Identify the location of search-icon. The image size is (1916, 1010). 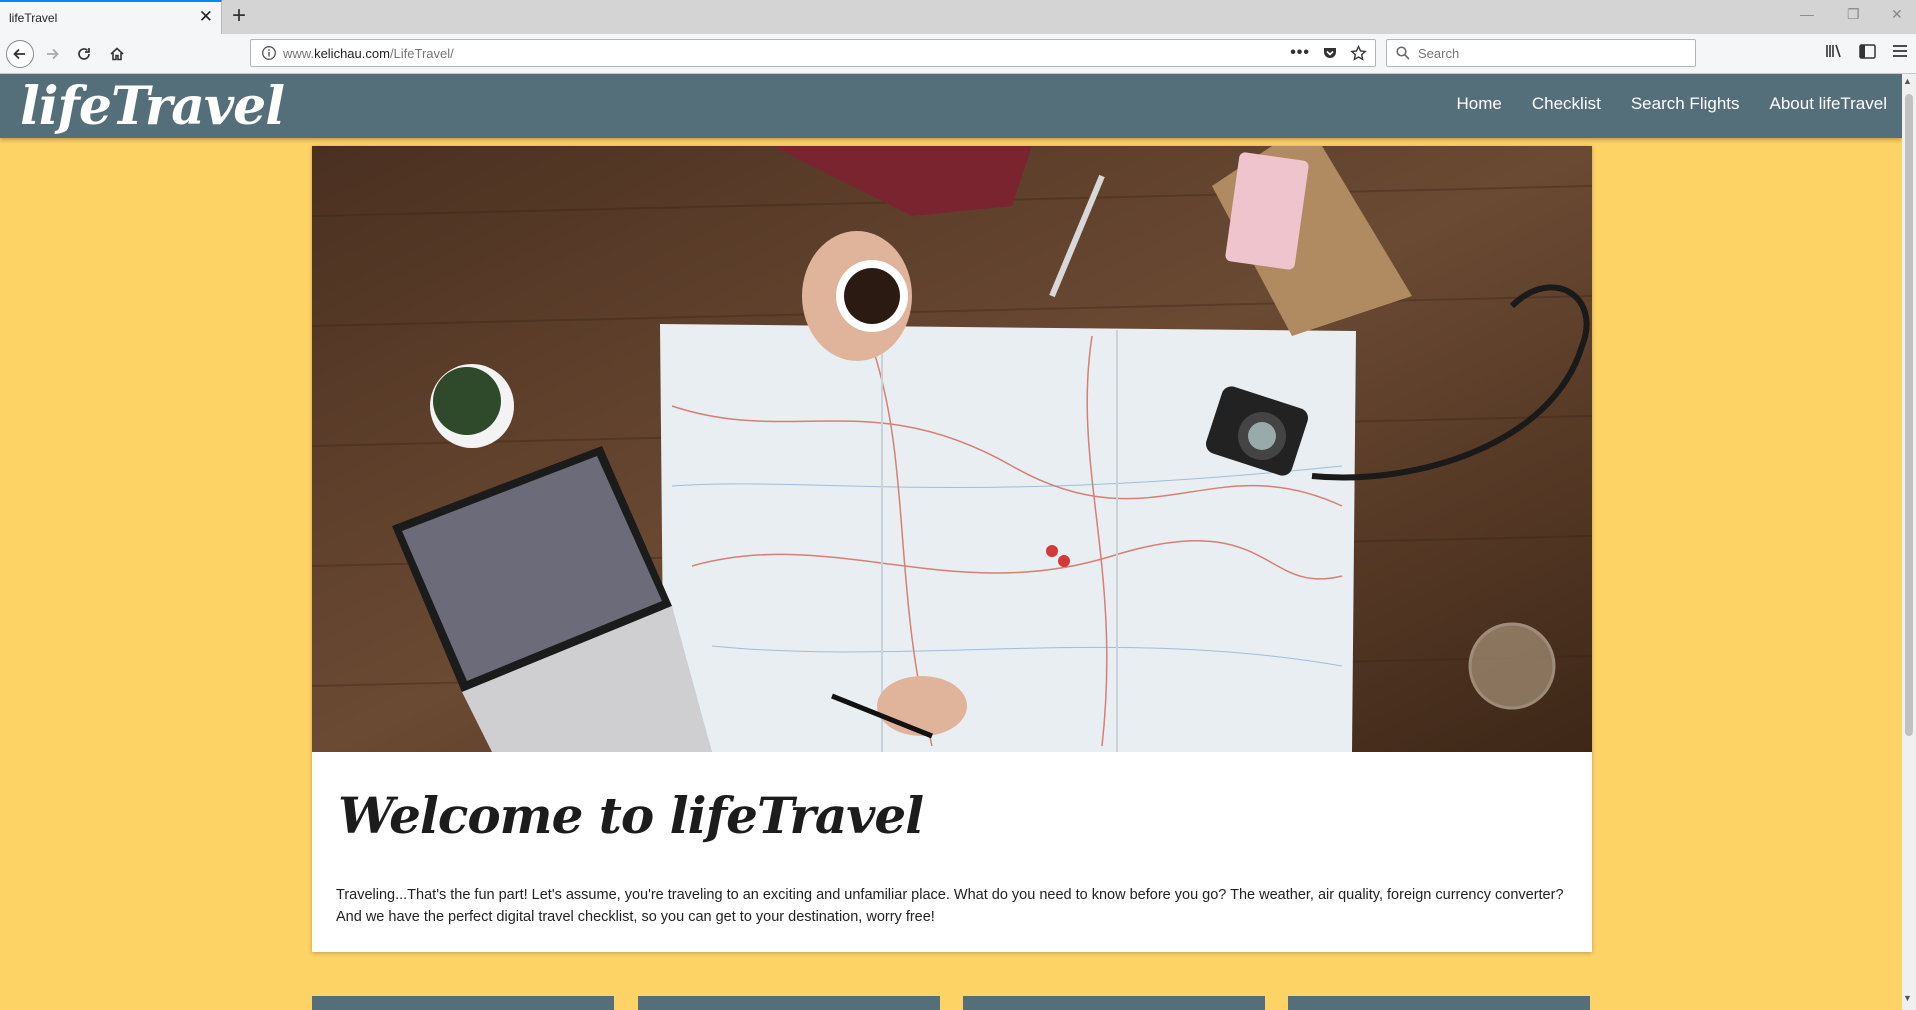
(1403, 53).